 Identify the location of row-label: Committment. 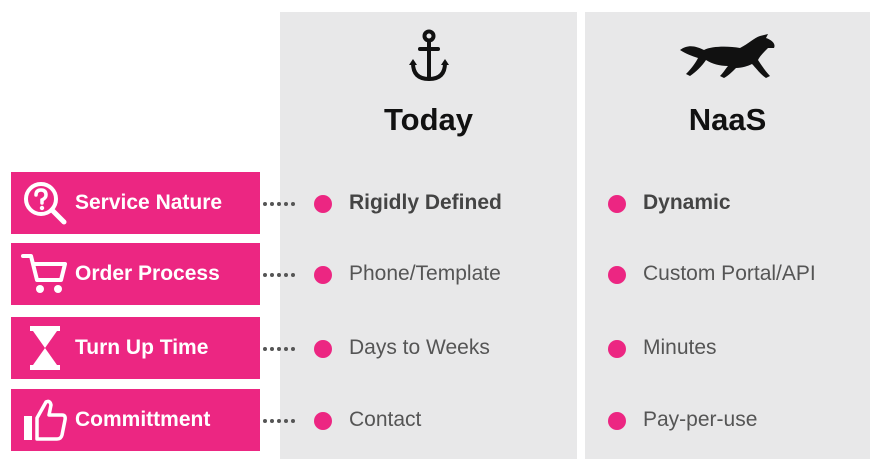
(143, 419).